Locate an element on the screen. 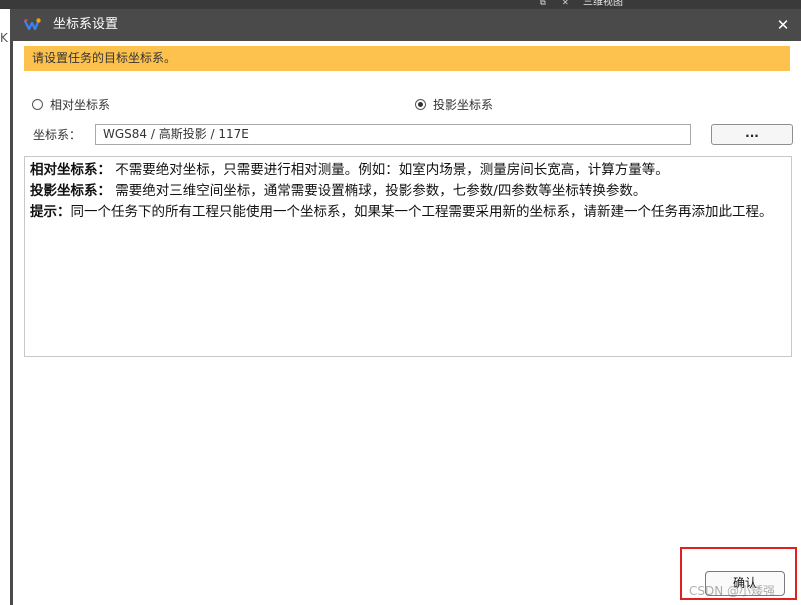  dialog-titlebar: 坐标系设置 ✕ is located at coordinates (407, 25).